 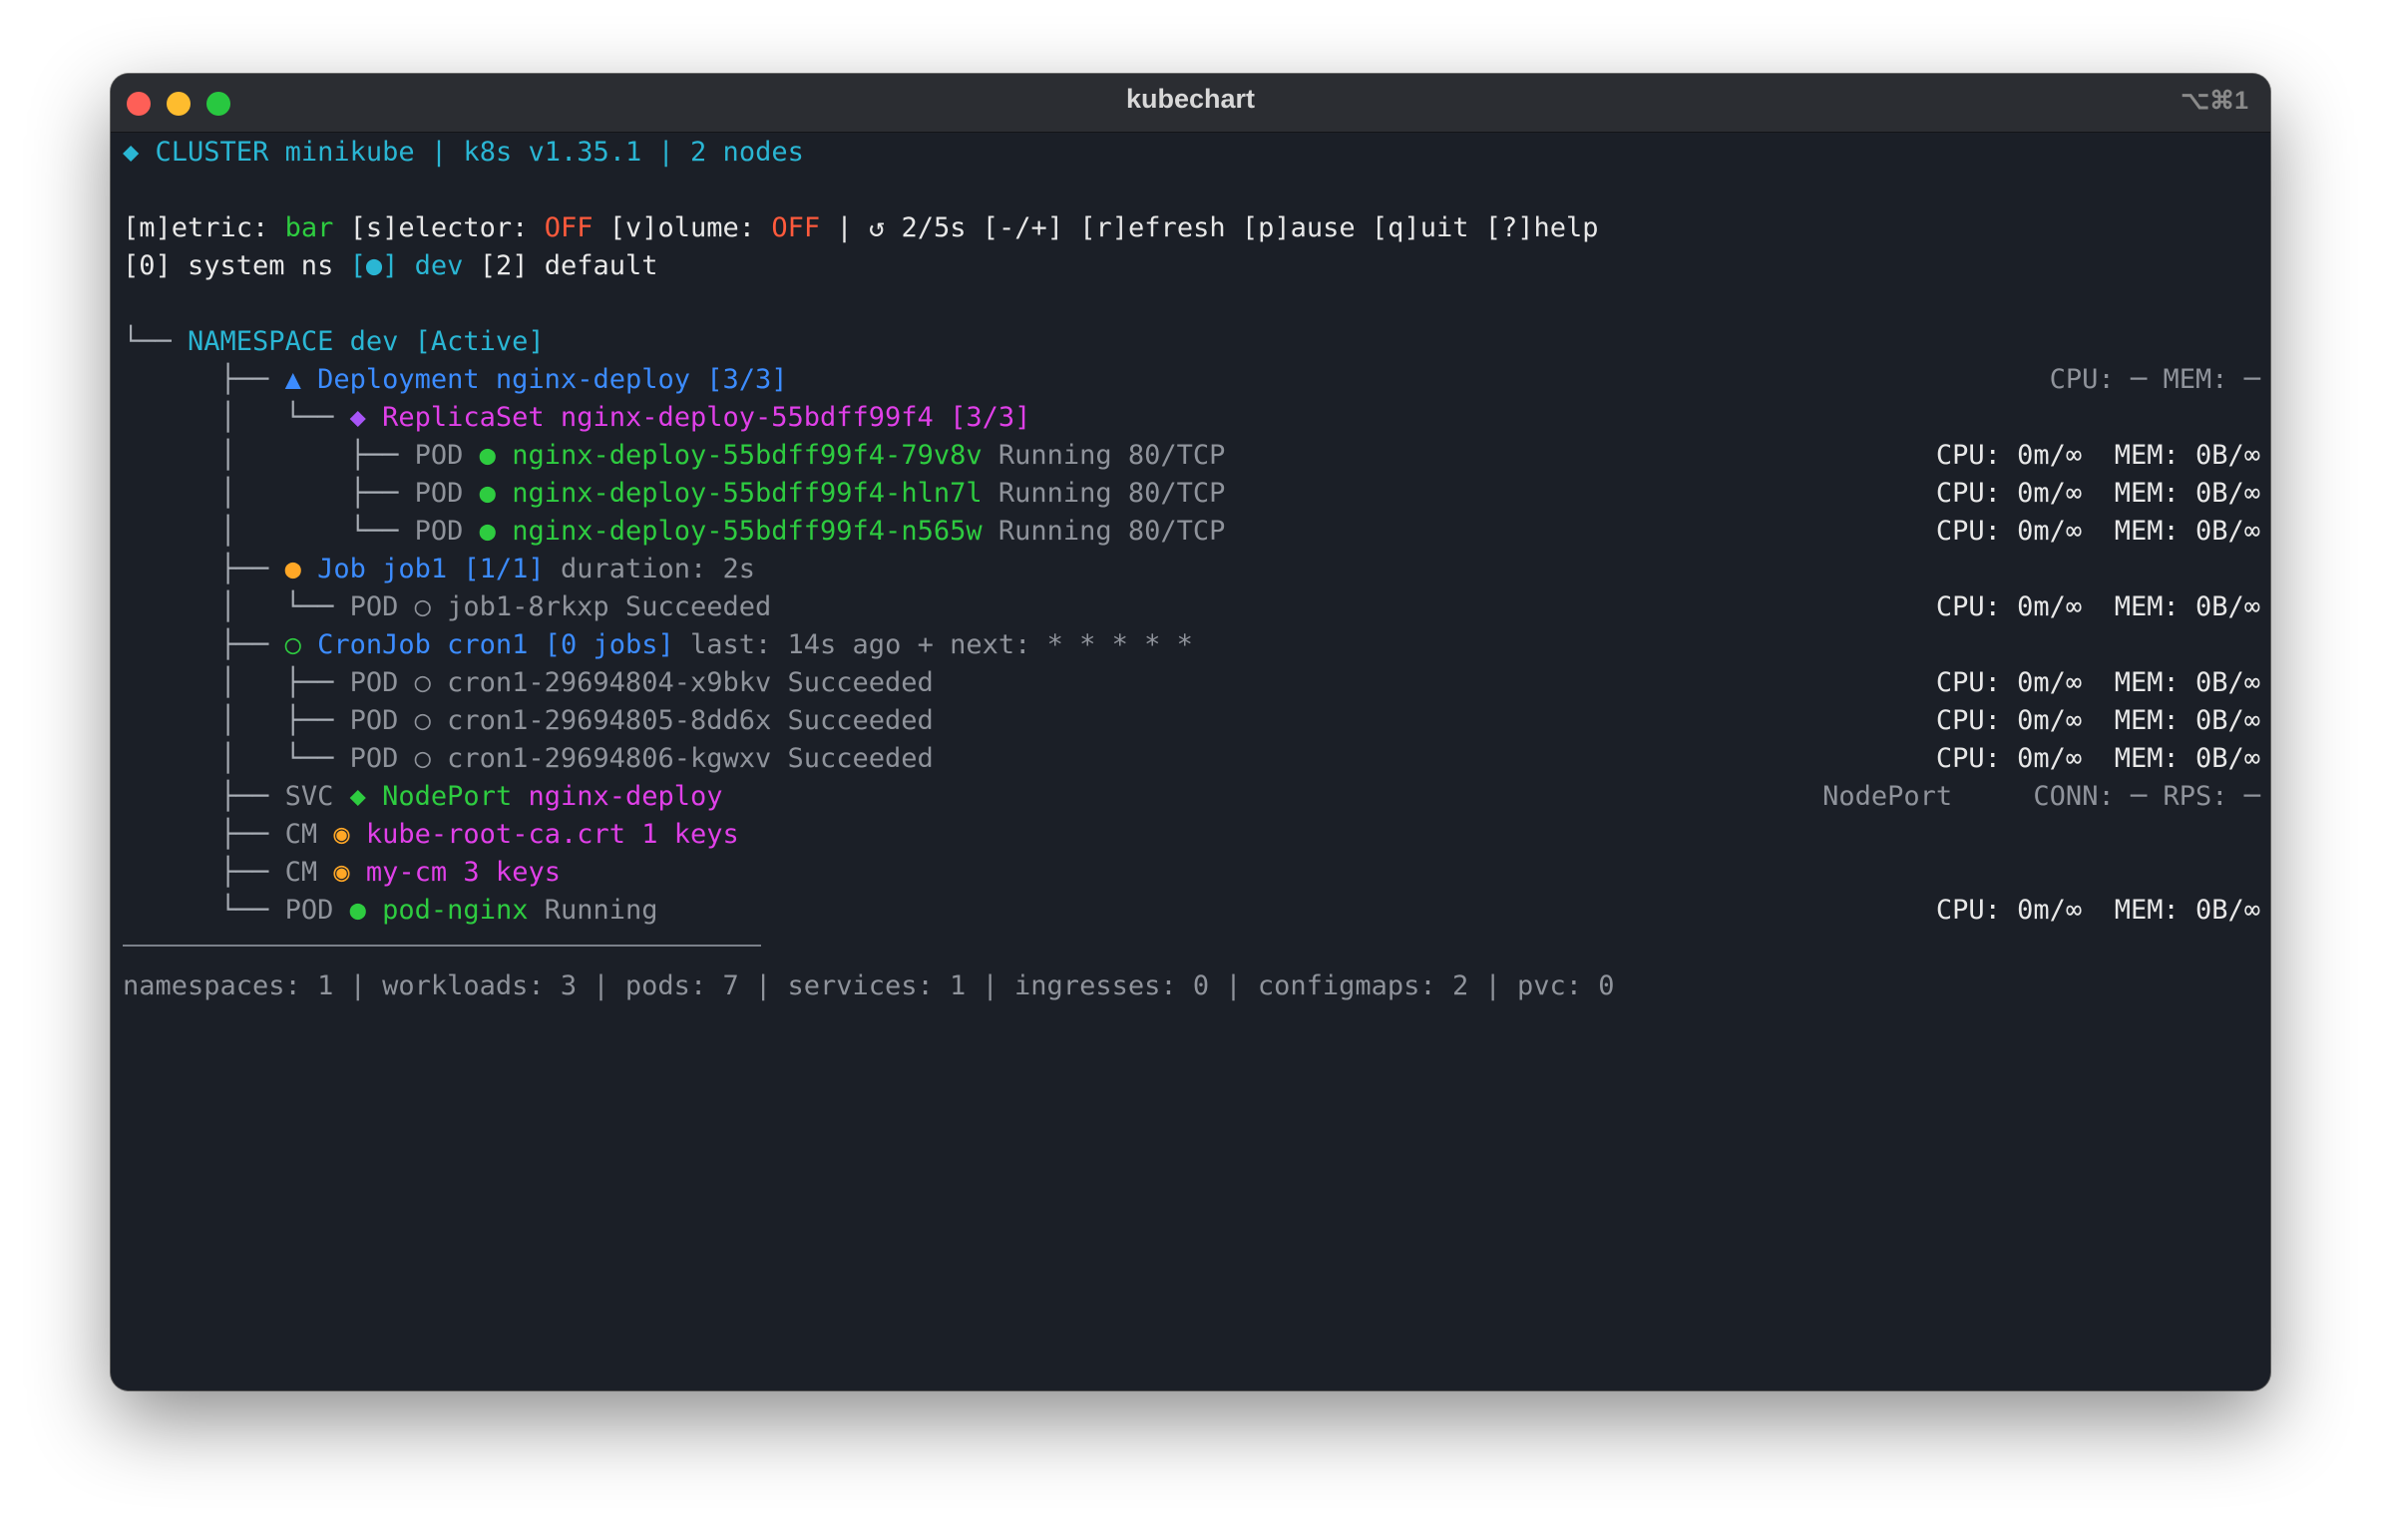 What do you see at coordinates (877, 227) in the screenshot?
I see `refresh-cycle-icon: ↺` at bounding box center [877, 227].